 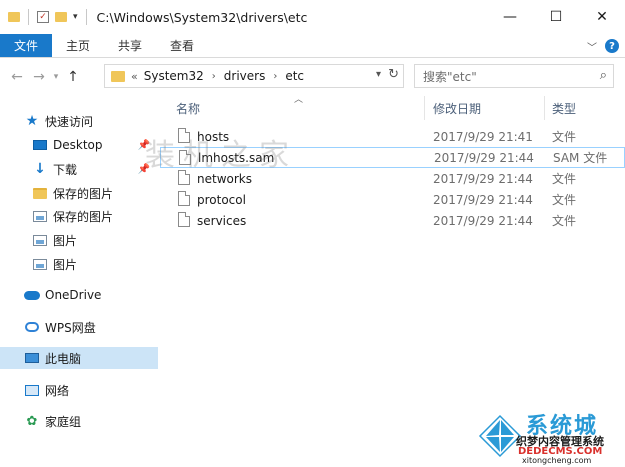 I want to click on sidebar-item-label: WPS网盘, so click(x=70, y=327).